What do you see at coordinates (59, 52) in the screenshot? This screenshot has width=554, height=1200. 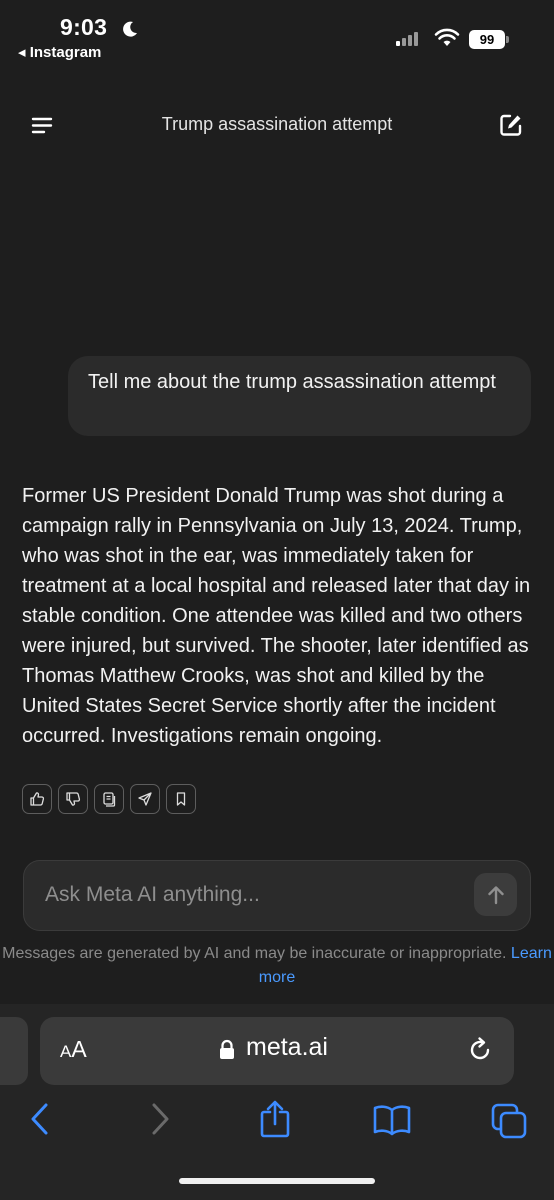 I see `back-to-app-link: ◂ Instagram` at bounding box center [59, 52].